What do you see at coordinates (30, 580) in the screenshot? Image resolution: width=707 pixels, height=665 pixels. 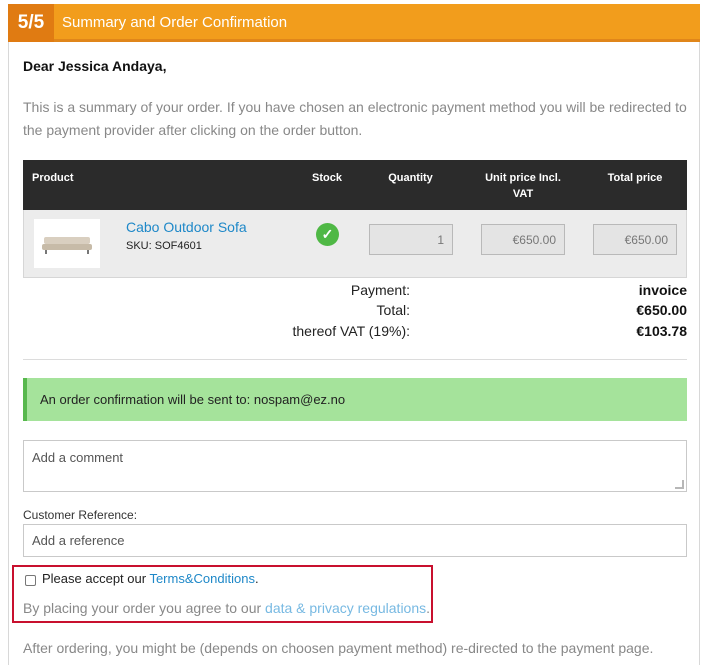 I see `terms-checkbox` at bounding box center [30, 580].